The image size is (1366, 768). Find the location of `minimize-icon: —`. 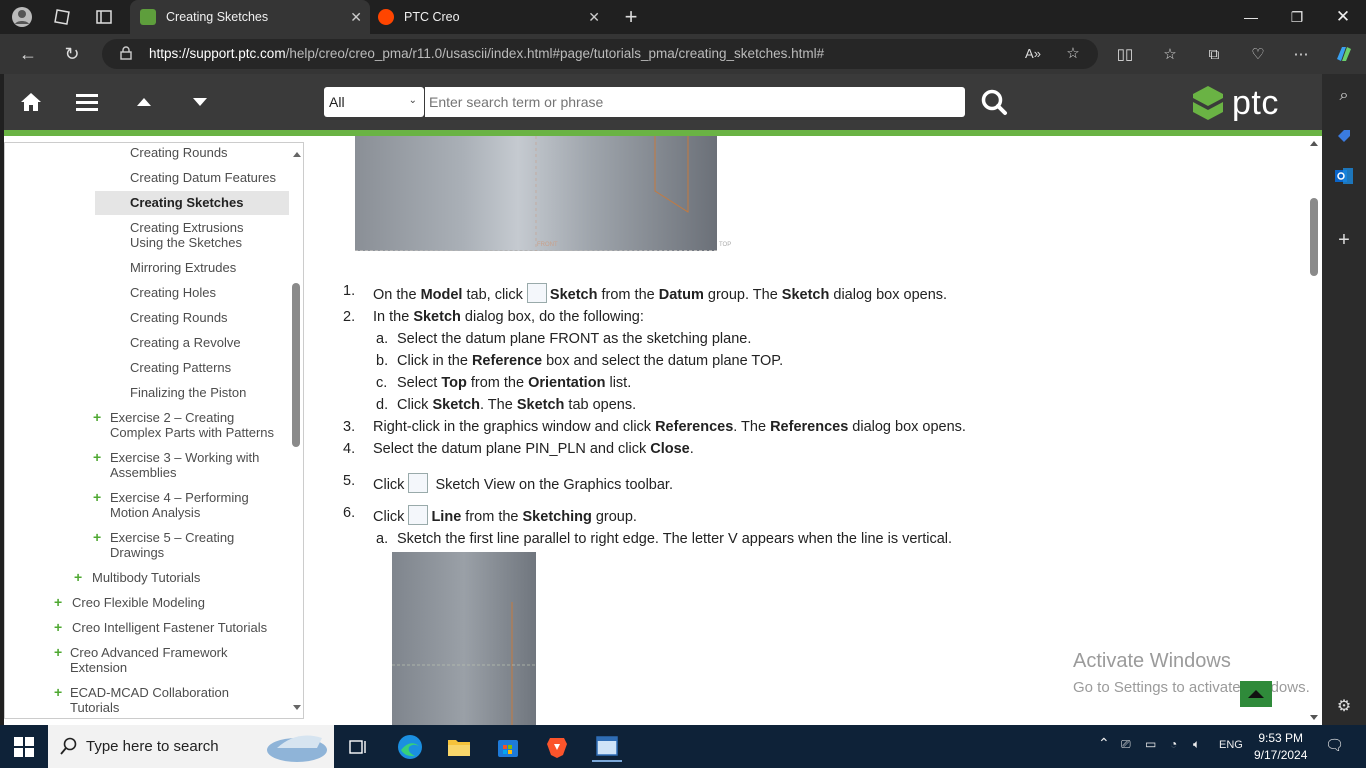

minimize-icon: — is located at coordinates (1251, 17).